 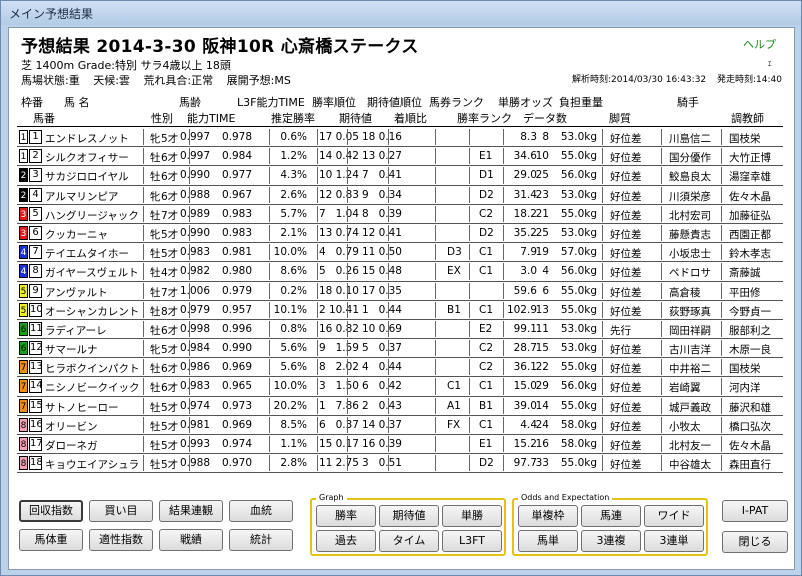 I want to click on minimize-icon: ｪ, so click(x=769, y=62).